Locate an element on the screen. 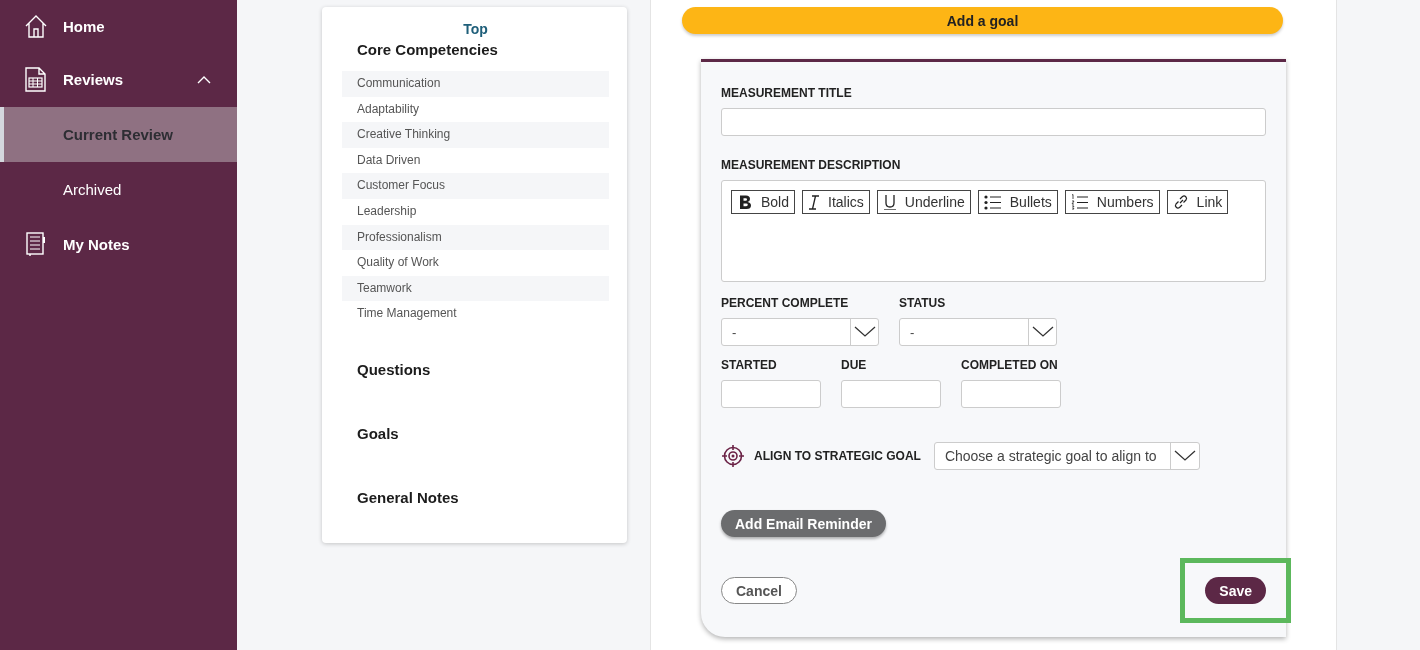 The height and width of the screenshot is (650, 1420). top-link: Top is located at coordinates (475, 29).